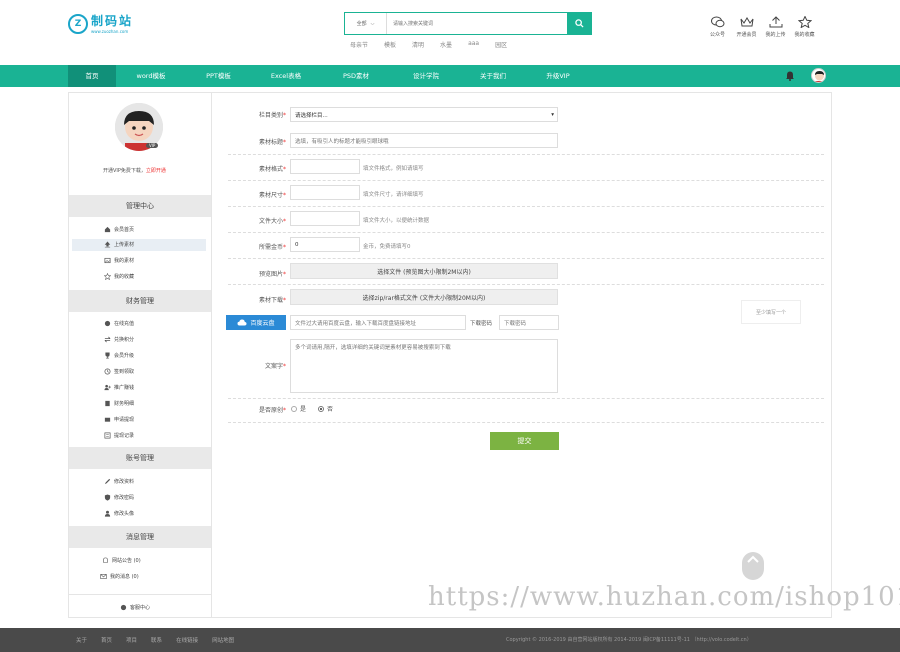 Image resolution: width=900 pixels, height=652 pixels. Describe the element at coordinates (140, 537) in the screenshot. I see `section-head-messages: 消息管理` at that location.